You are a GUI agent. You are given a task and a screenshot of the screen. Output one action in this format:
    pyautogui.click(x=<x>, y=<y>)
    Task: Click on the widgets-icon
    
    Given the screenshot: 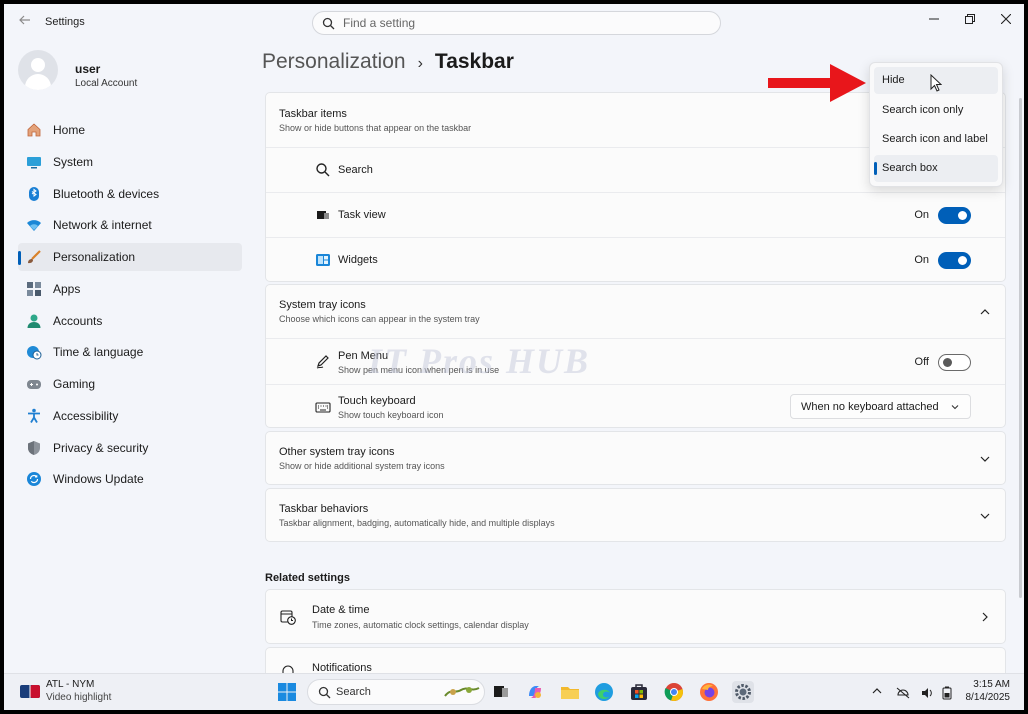 What is the action you would take?
    pyautogui.click(x=323, y=260)
    